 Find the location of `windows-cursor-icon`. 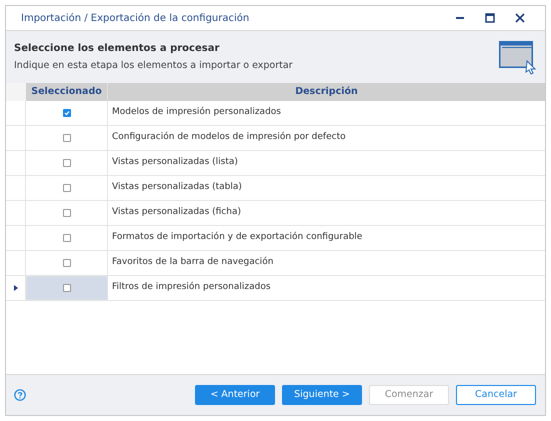

windows-cursor-icon is located at coordinates (517, 57).